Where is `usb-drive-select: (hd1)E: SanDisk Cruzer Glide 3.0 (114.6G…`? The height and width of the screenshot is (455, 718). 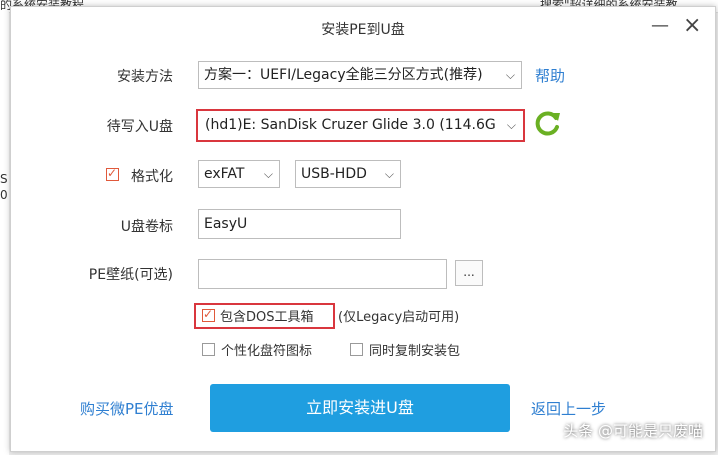 usb-drive-select: (hd1)E: SanDisk Cruzer Glide 3.0 (114.6G… is located at coordinates (361, 125).